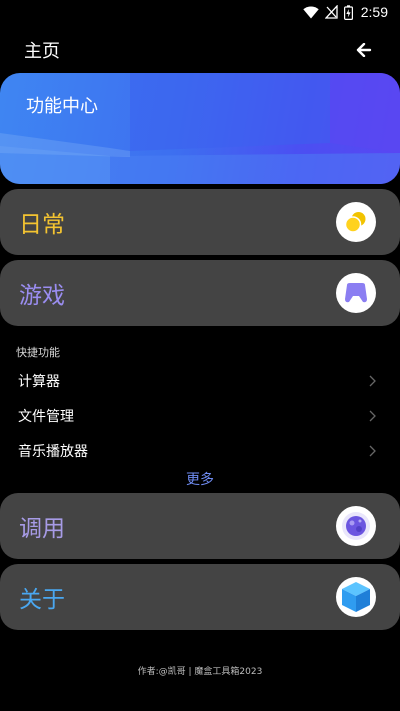 The width and height of the screenshot is (400, 711). I want to click on status-bar: 2:59, so click(200, 12).